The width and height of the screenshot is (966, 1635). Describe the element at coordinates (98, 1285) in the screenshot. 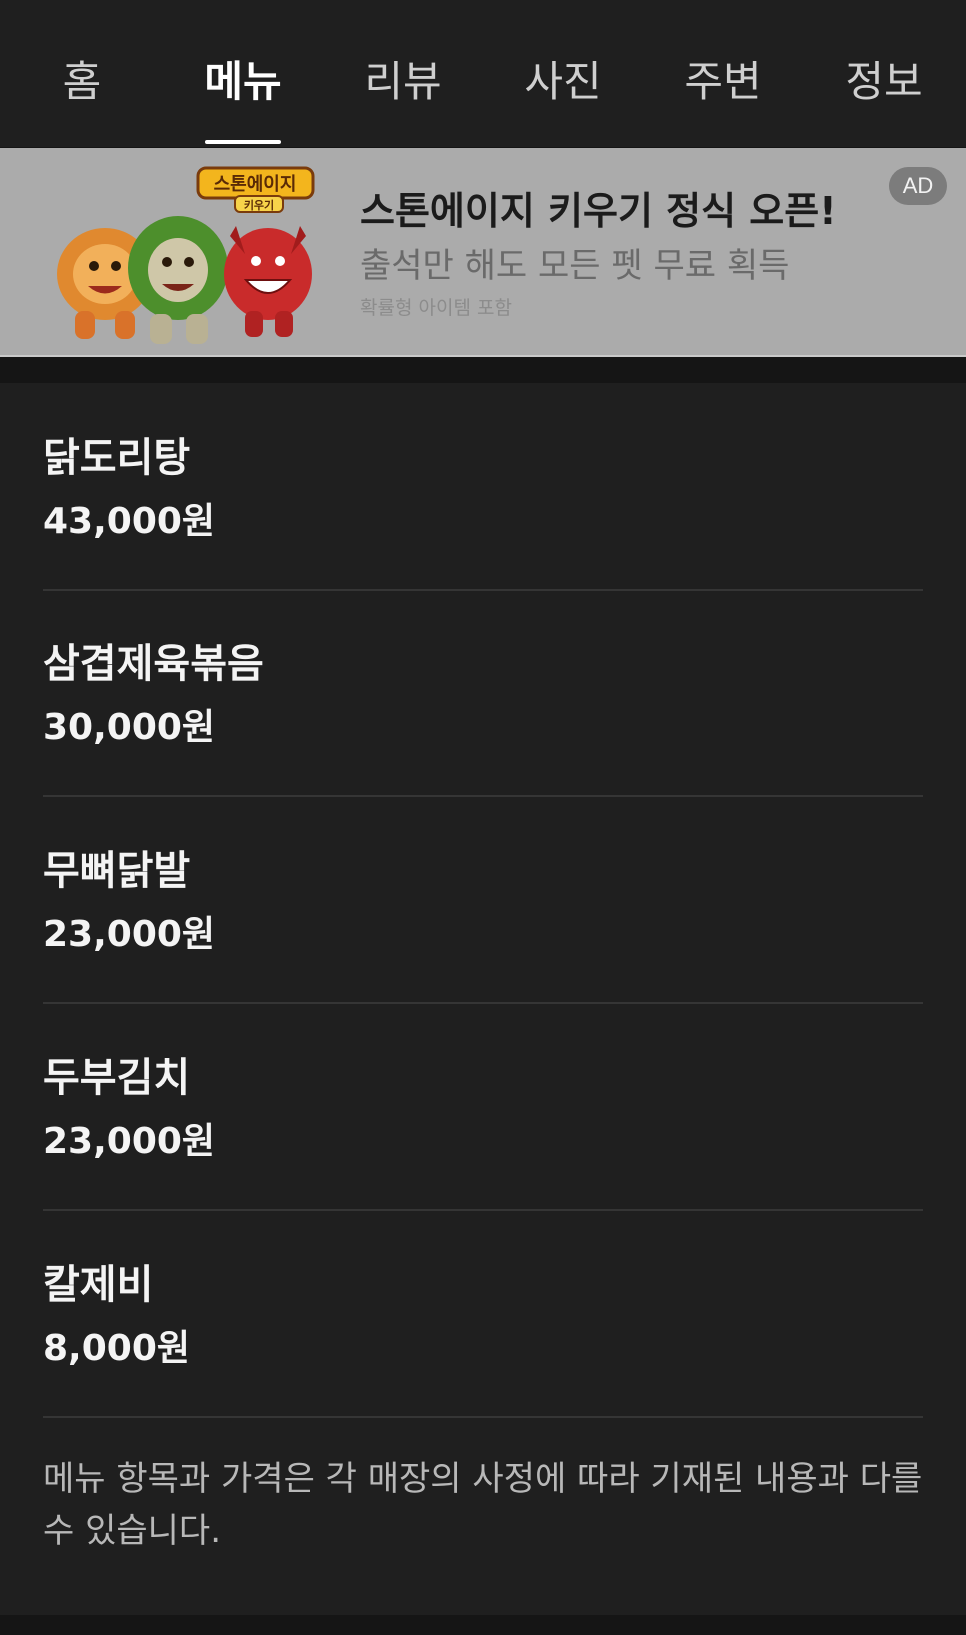

I see `menu-item-name: 칼제비` at that location.